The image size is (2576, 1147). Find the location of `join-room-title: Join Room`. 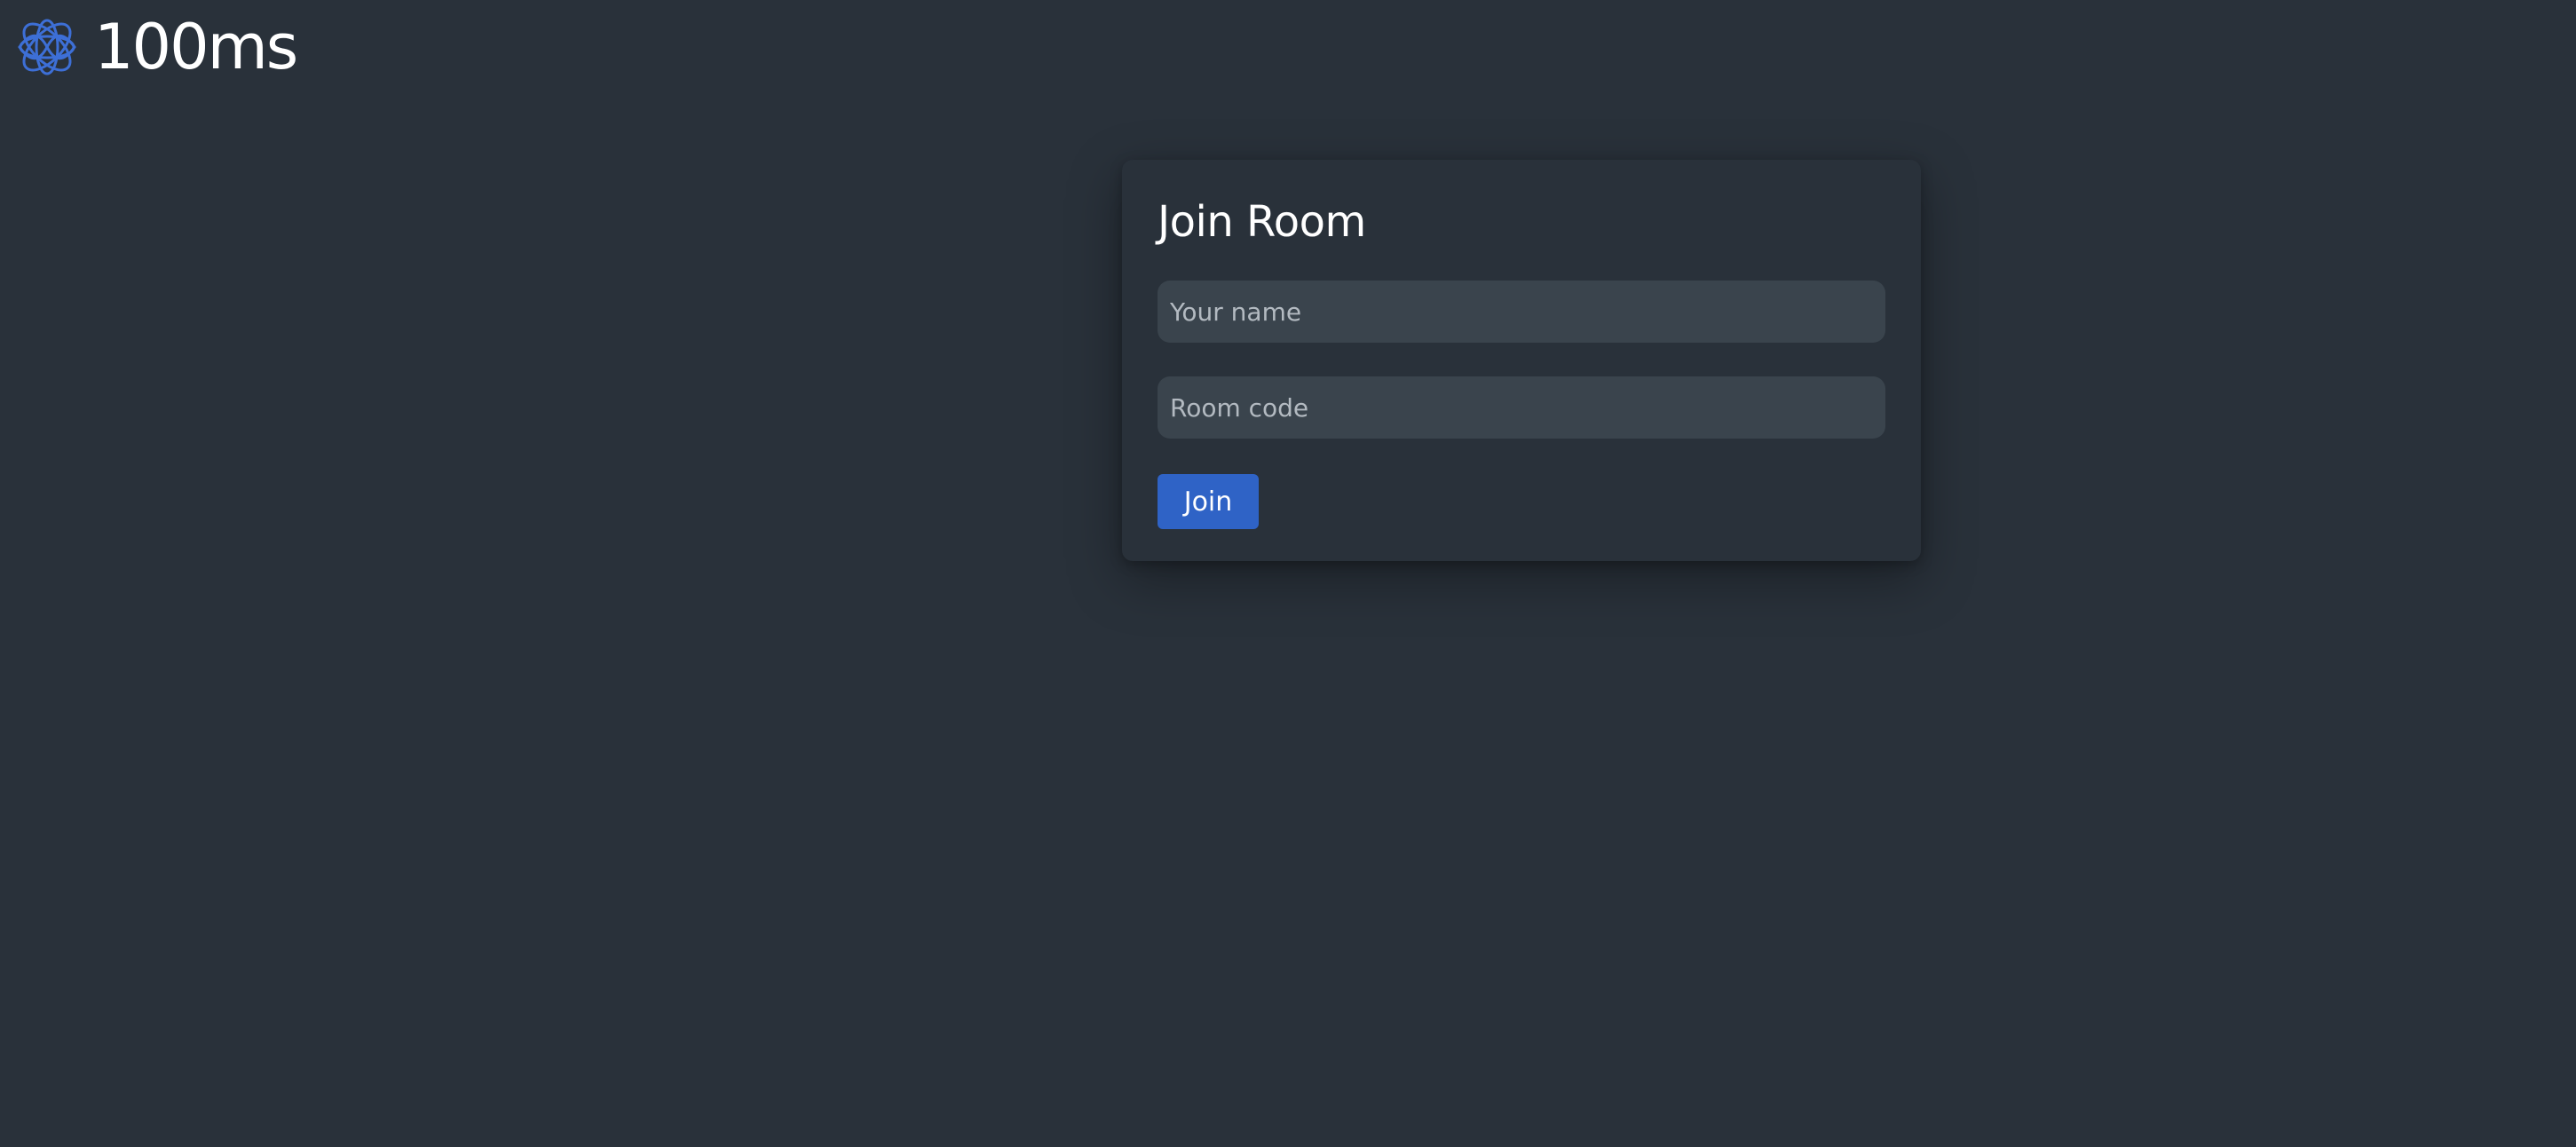

join-room-title: Join Room is located at coordinates (1262, 222).